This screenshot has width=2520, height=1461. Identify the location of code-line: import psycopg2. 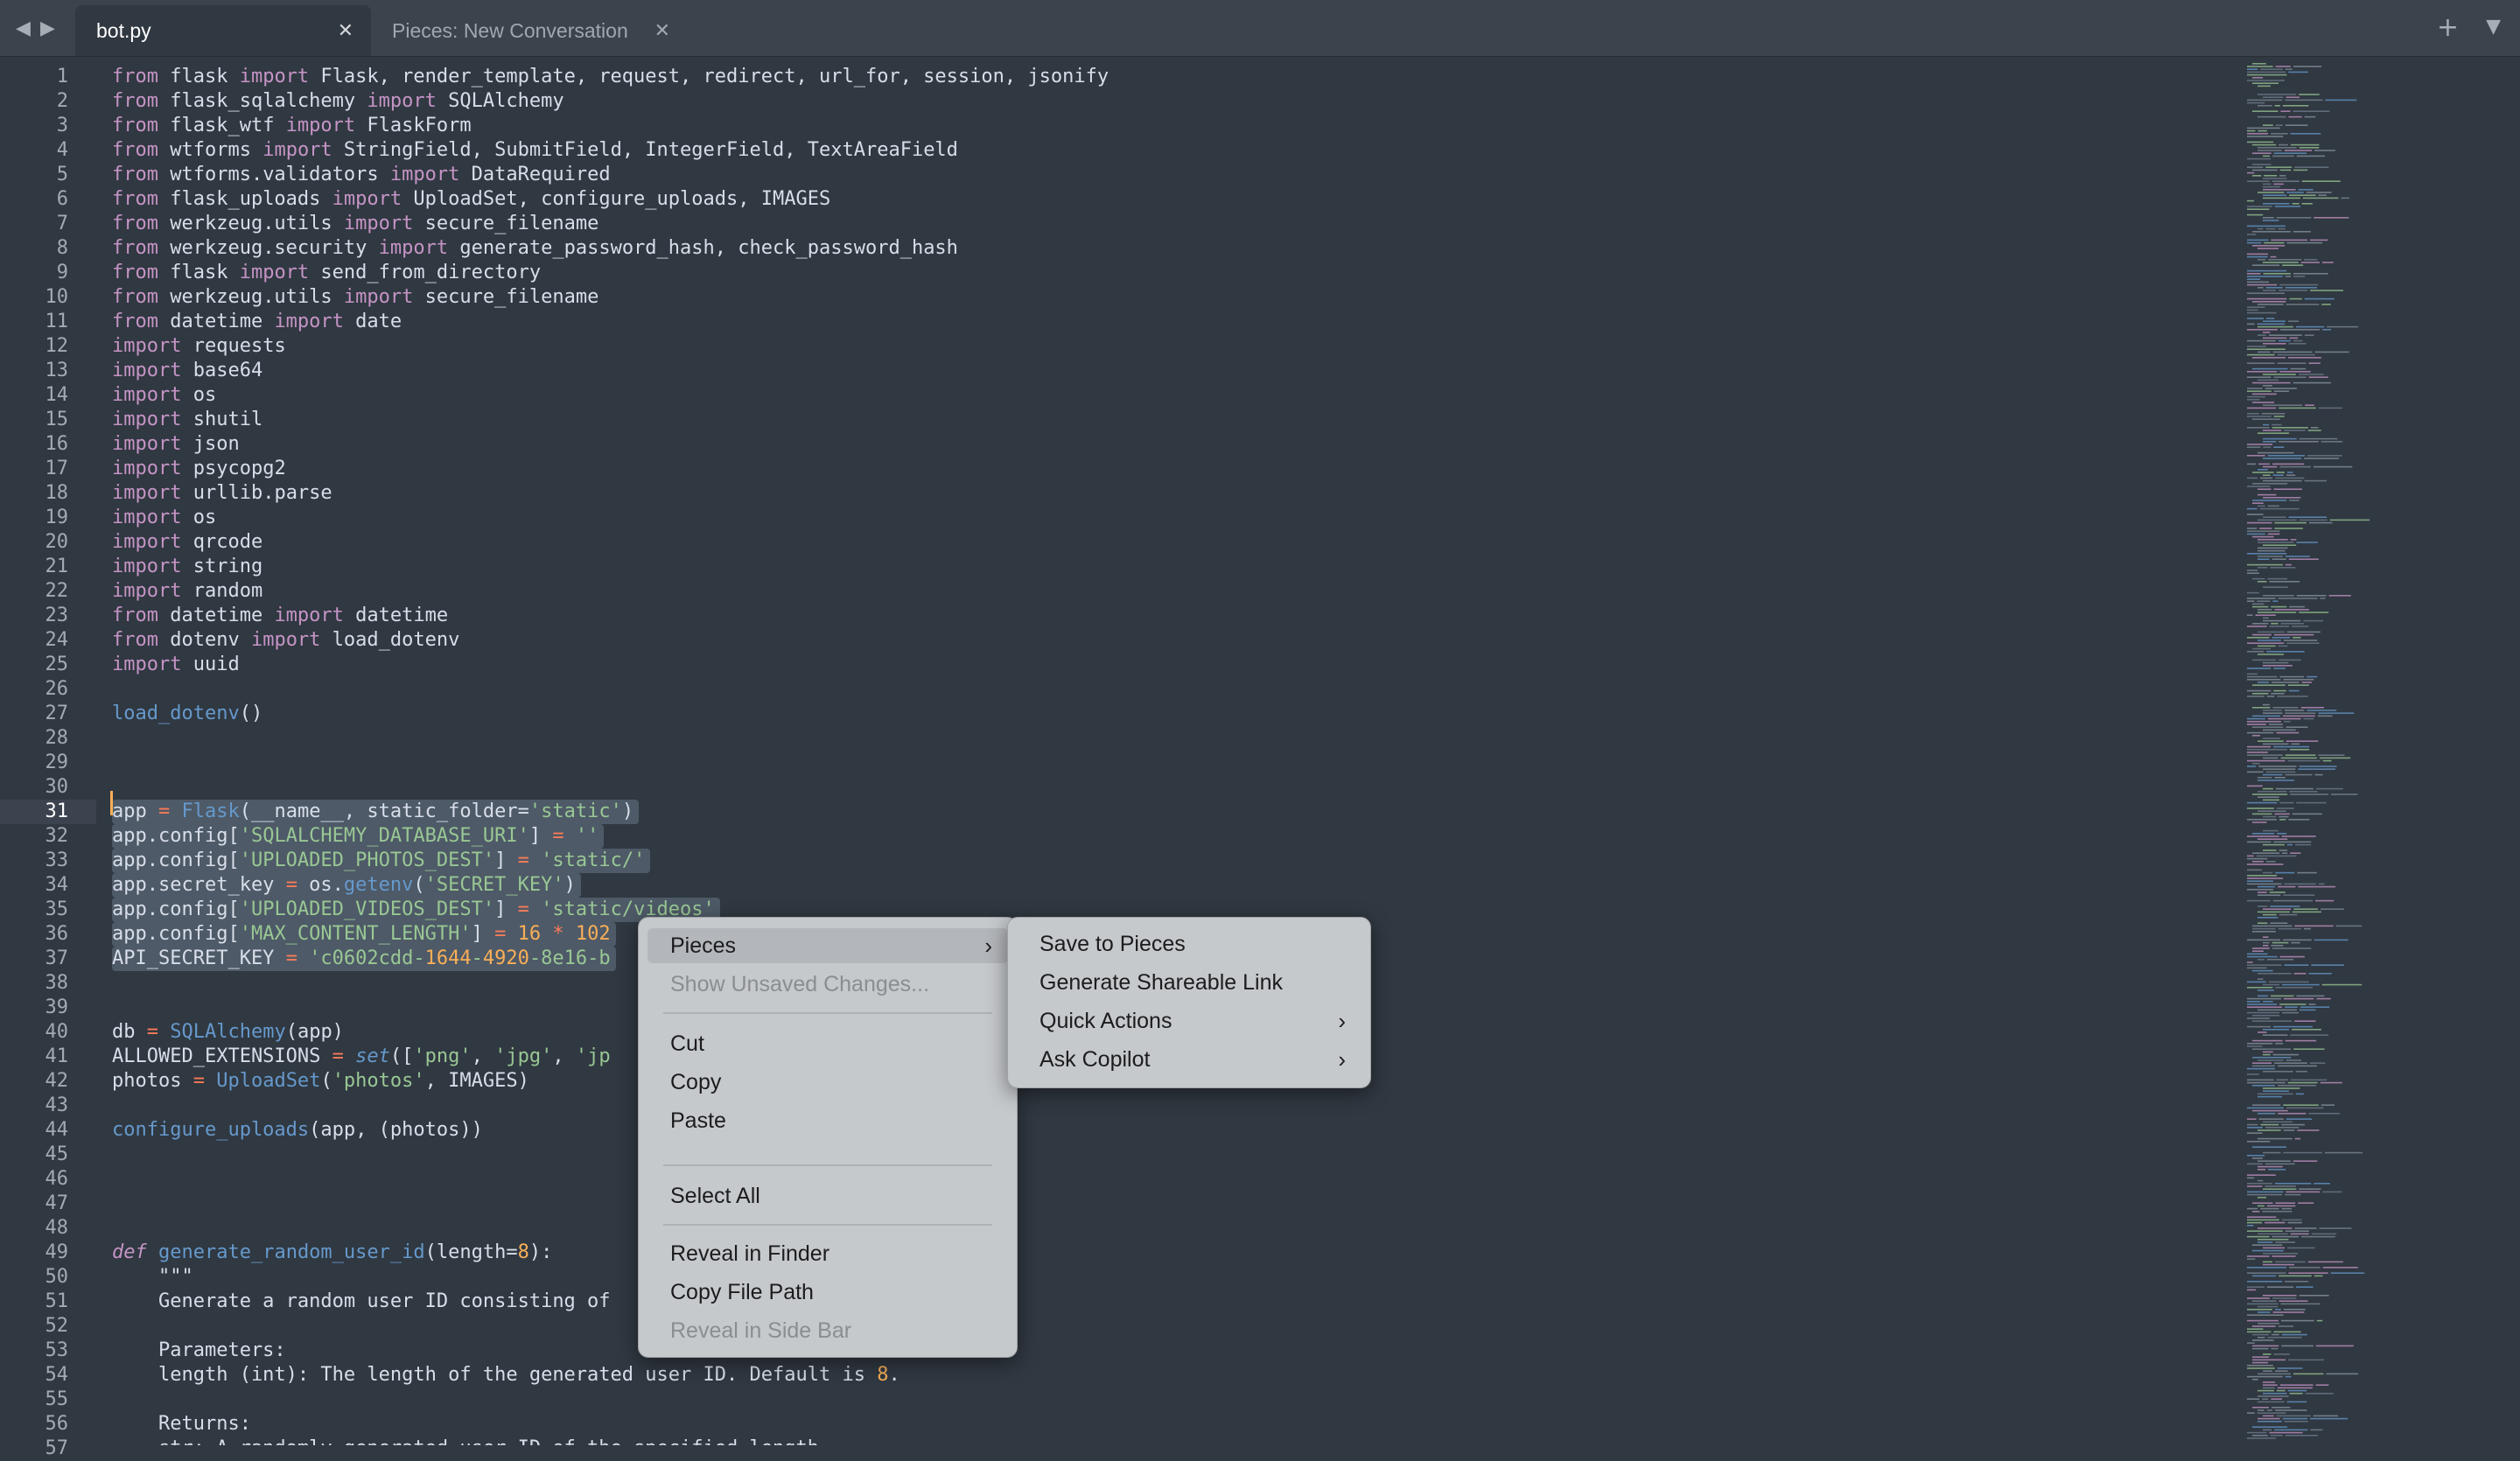
(199, 469).